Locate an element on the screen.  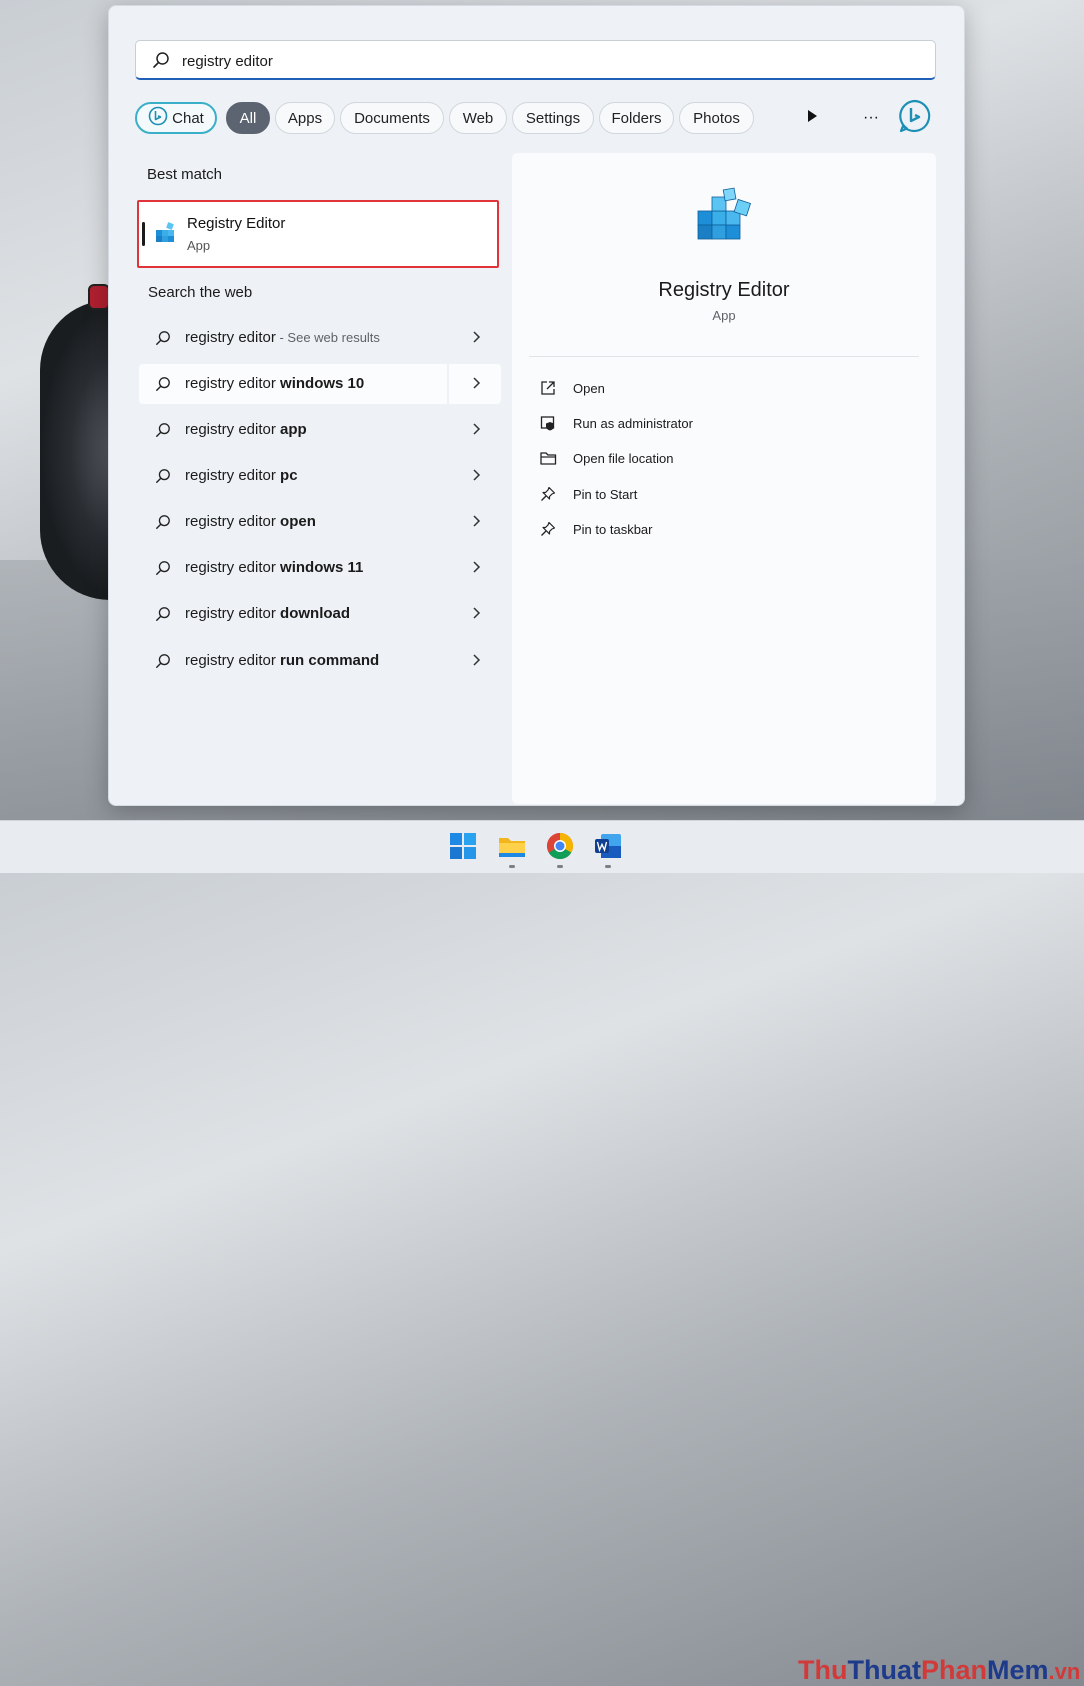
best-match-title: Registry Editor is located at coordinates (236, 223).